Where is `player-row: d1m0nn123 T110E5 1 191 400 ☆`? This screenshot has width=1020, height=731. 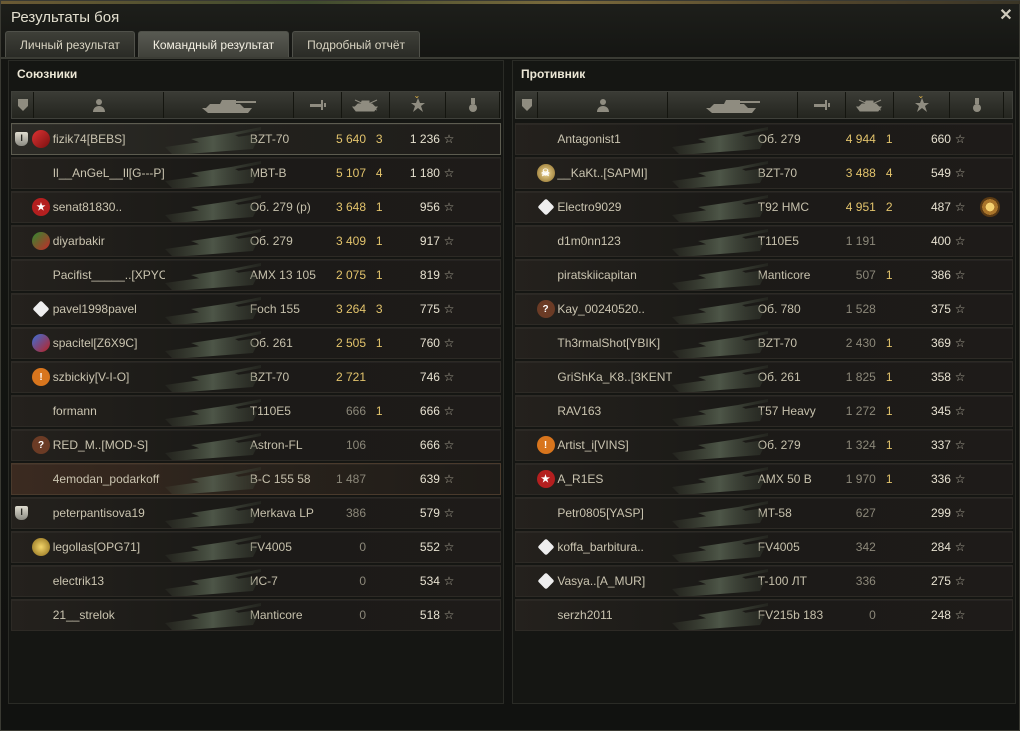 player-row: d1m0nn123 T110E5 1 191 400 ☆ is located at coordinates (764, 241).